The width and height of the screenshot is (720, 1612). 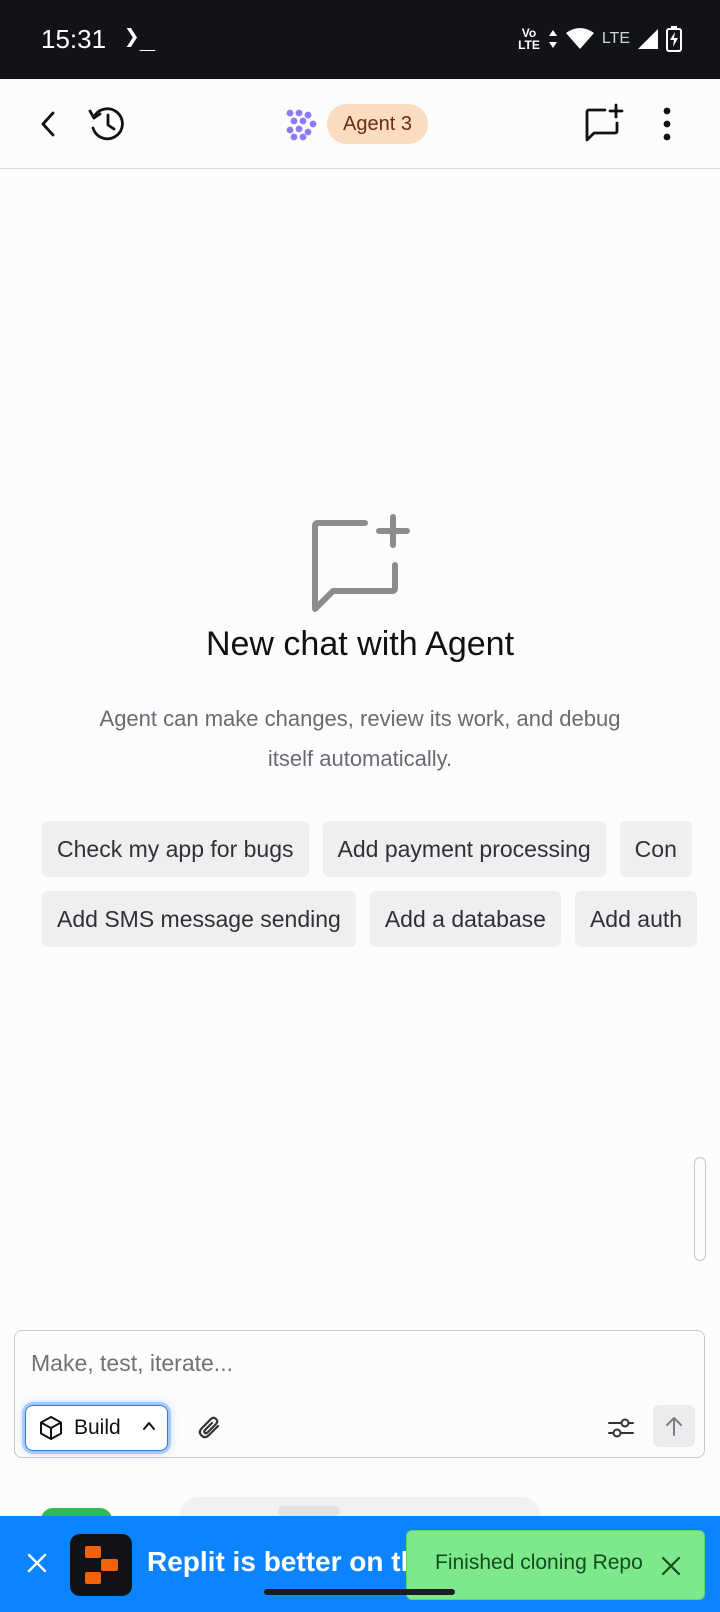 What do you see at coordinates (149, 1426) in the screenshot?
I see `chevron-up-icon` at bounding box center [149, 1426].